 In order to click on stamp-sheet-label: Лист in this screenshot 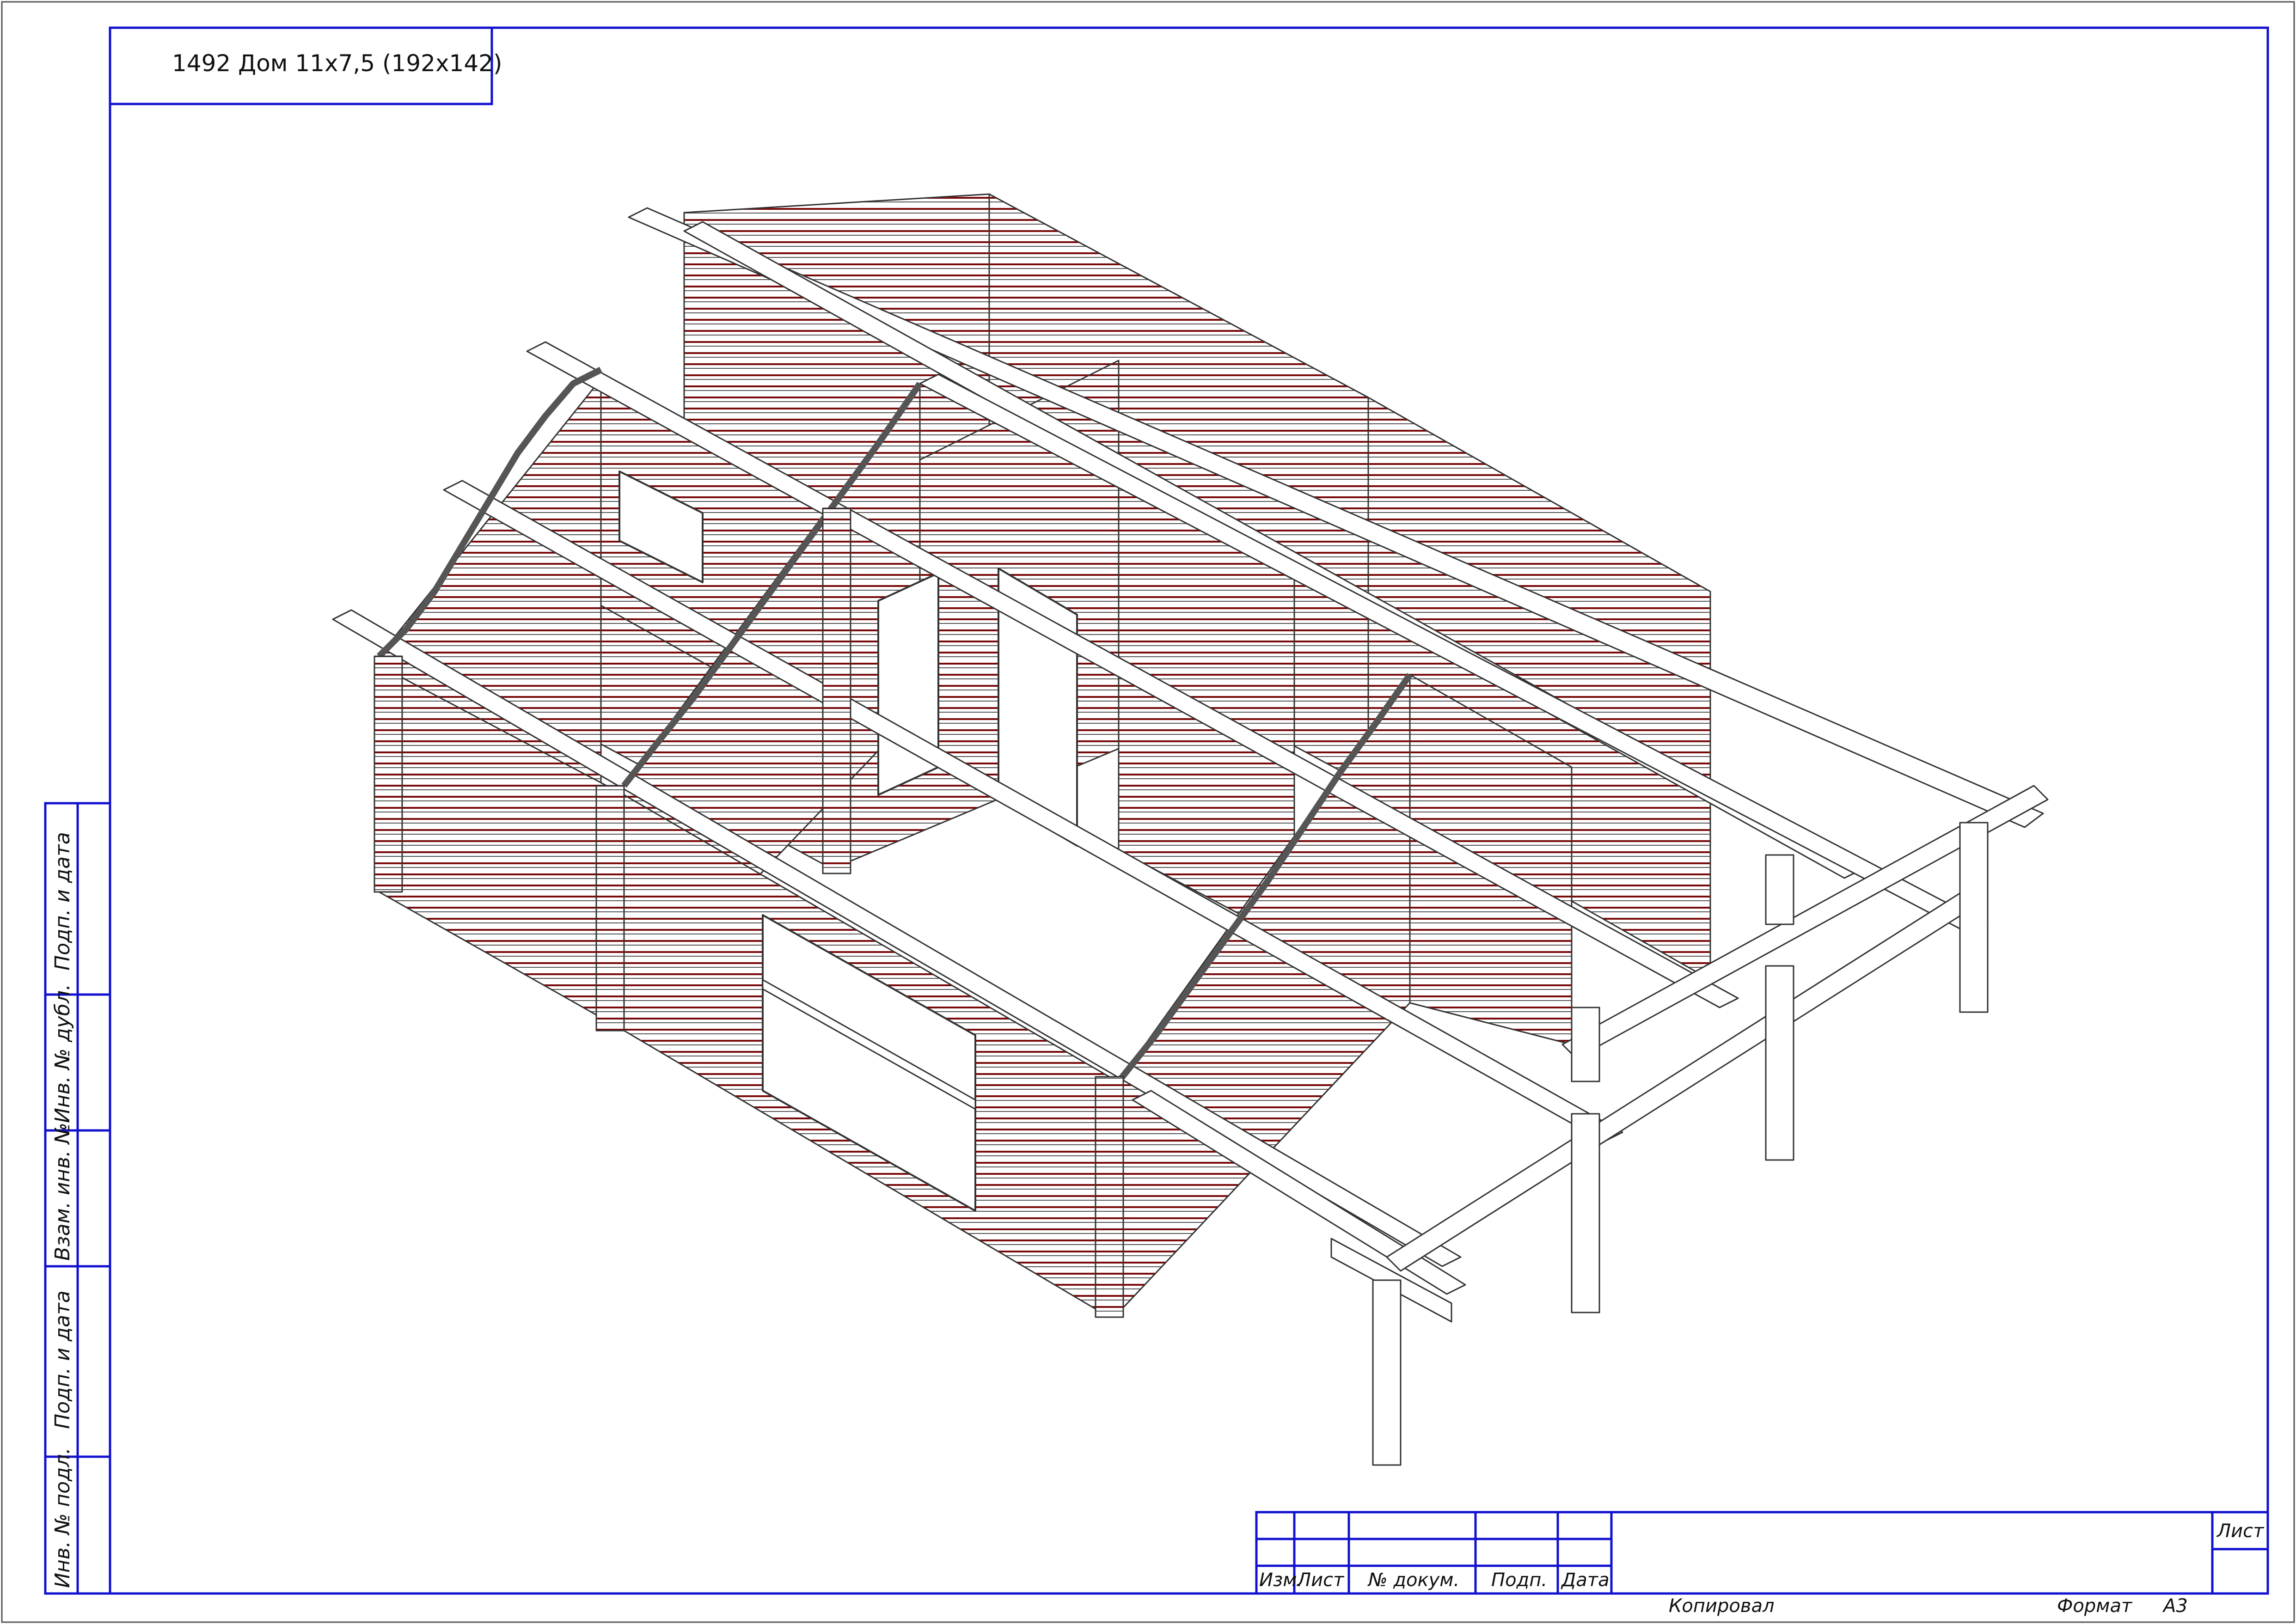, I will do `click(2240, 1531)`.